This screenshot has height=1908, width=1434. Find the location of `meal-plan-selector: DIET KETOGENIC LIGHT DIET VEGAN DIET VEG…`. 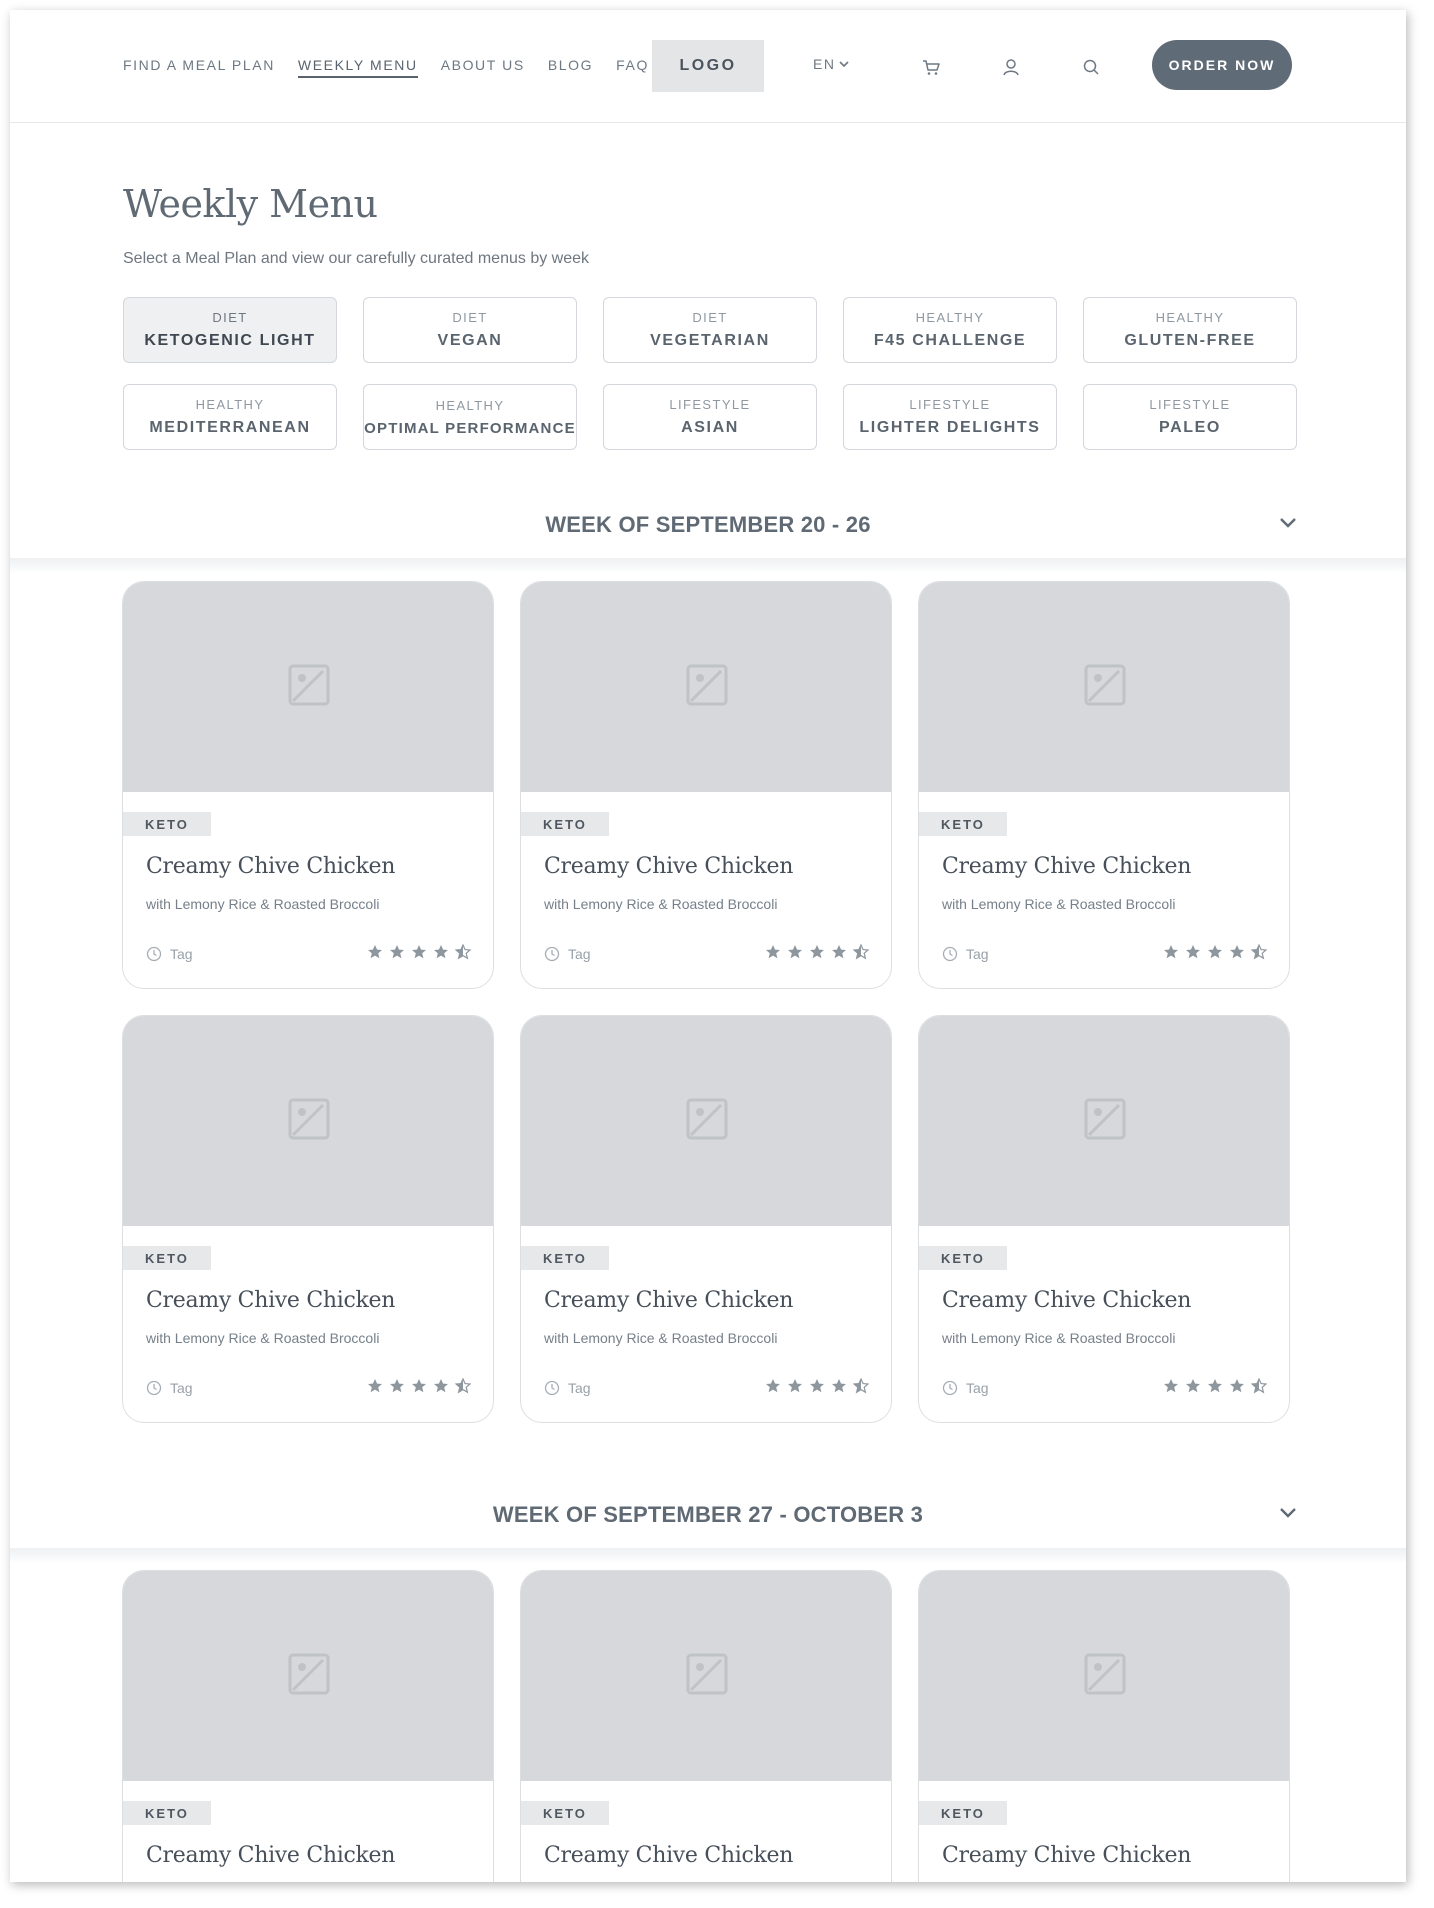

meal-plan-selector: DIET KETOGENIC LIGHT DIET VEGAN DIET VEG… is located at coordinates (710, 373).